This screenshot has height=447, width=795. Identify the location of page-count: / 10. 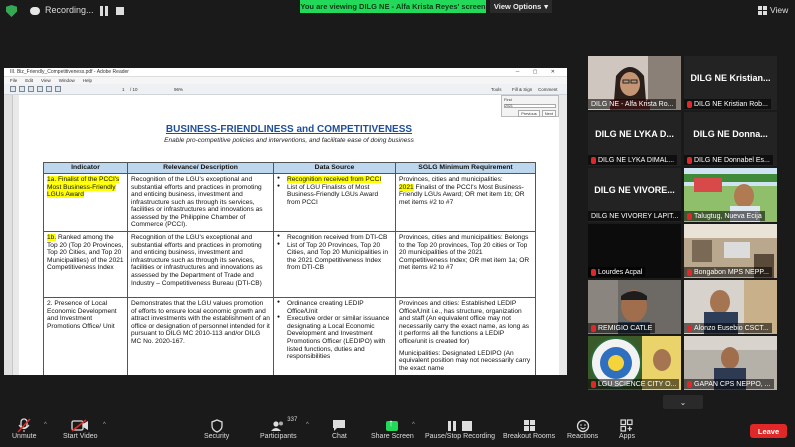
(134, 89).